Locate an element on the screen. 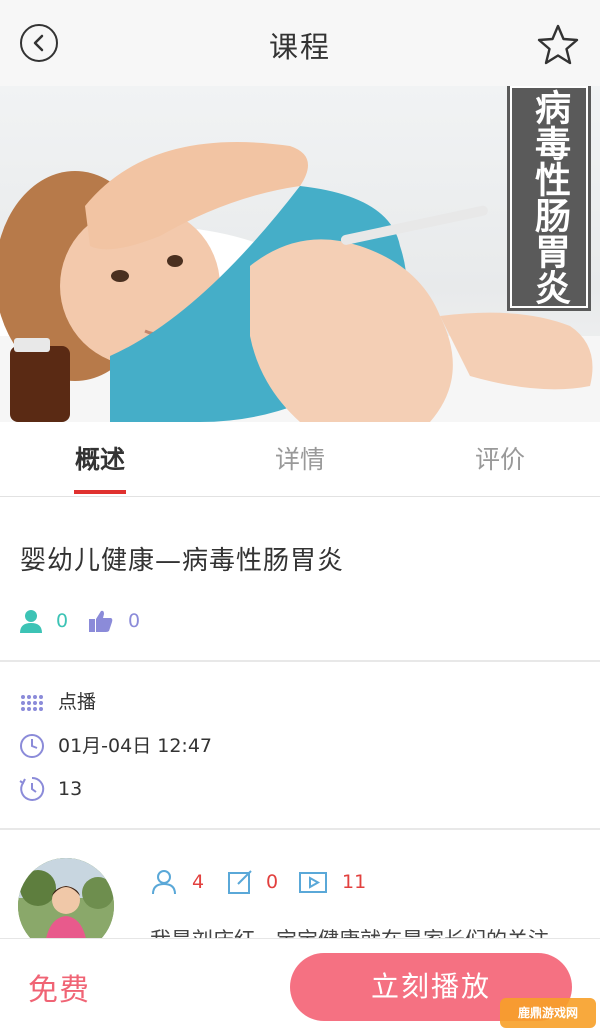 The height and width of the screenshot is (1032, 600). course-date: 01月-04日 12:47 is located at coordinates (135, 746).